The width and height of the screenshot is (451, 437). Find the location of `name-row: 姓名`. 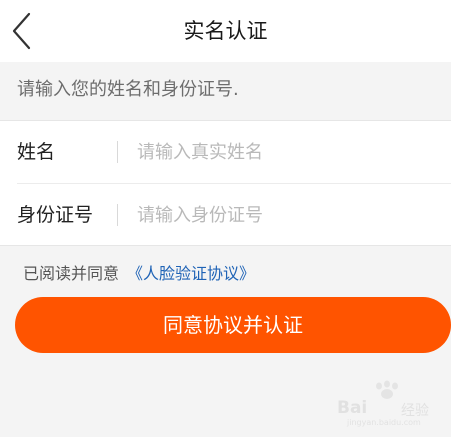

name-row: 姓名 is located at coordinates (225, 152).